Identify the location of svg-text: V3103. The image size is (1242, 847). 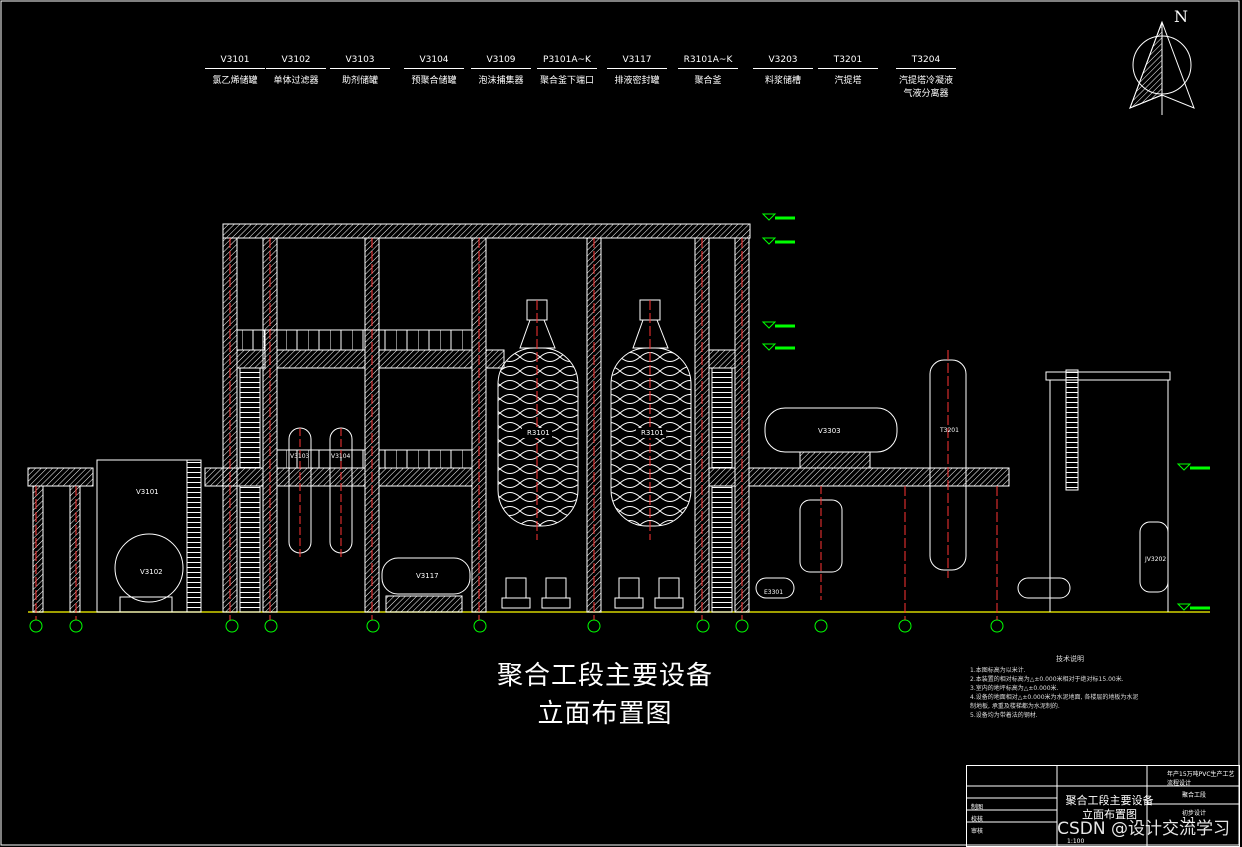
(300, 456).